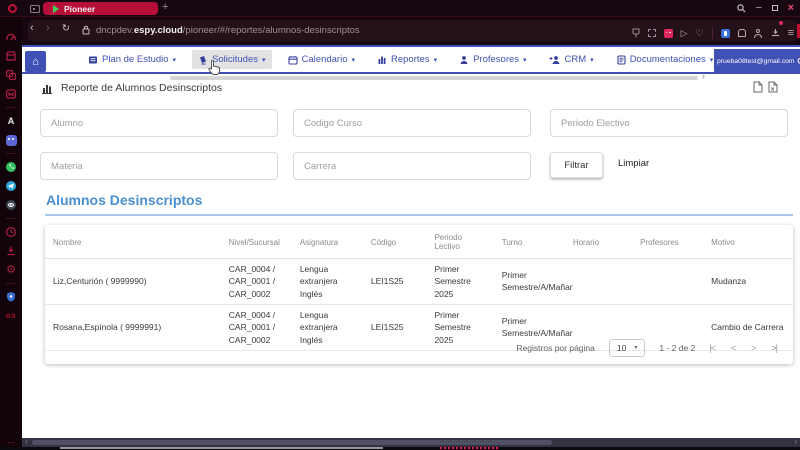 This screenshot has width=800, height=450. I want to click on menu-calendario: Calendario ▾, so click(321, 59).